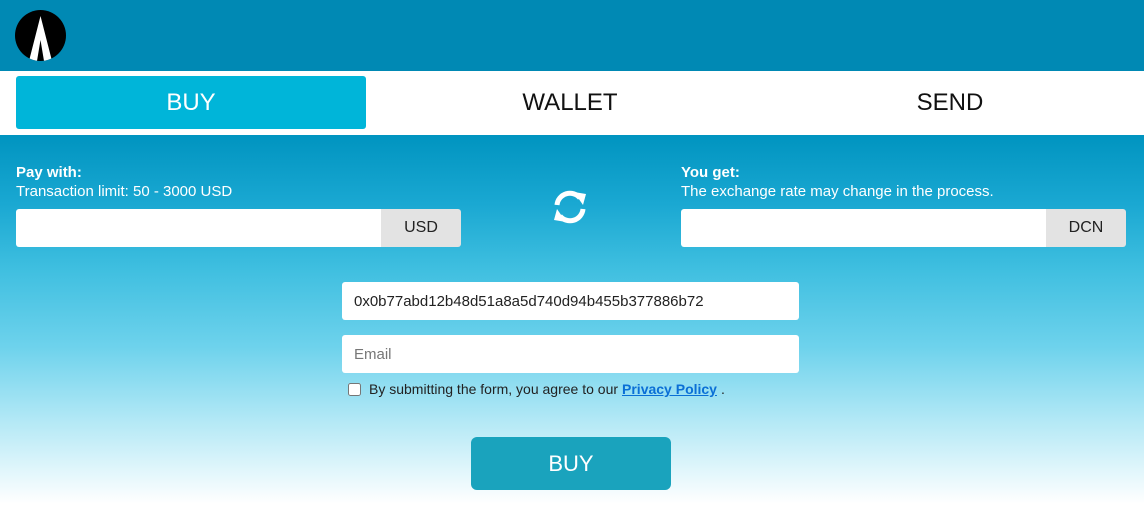 Image resolution: width=1144 pixels, height=519 pixels. What do you see at coordinates (1086, 228) in the screenshot?
I see `get-currency-label: DCN` at bounding box center [1086, 228].